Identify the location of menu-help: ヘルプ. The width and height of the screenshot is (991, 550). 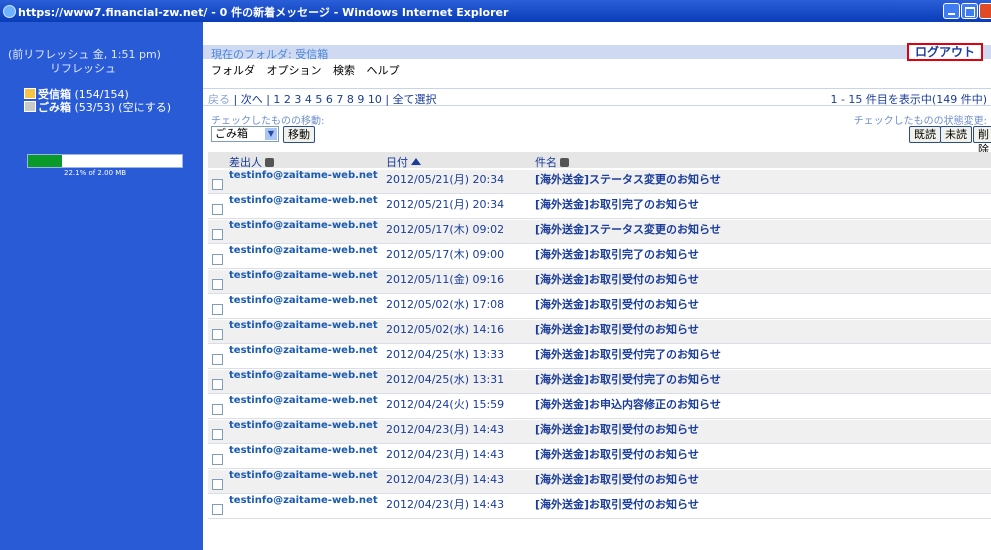
(383, 70).